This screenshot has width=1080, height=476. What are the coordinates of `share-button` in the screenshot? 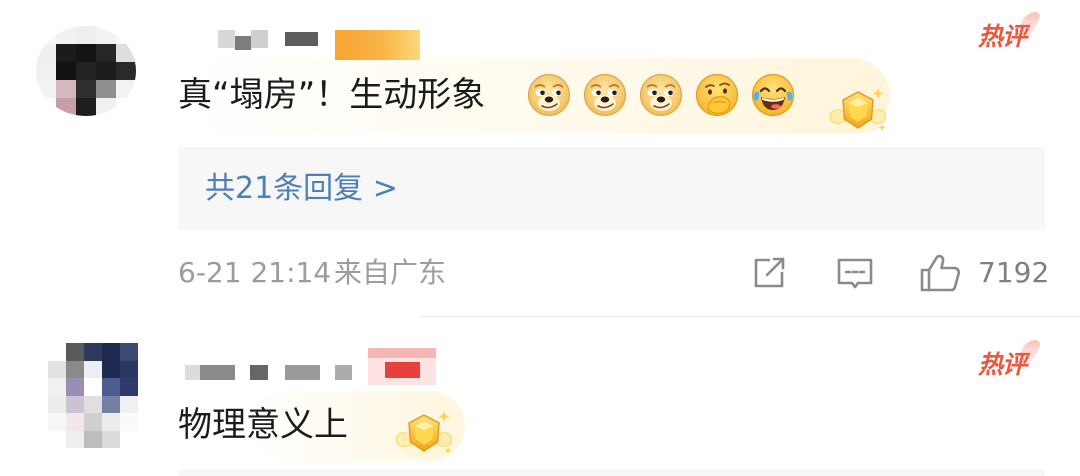 It's located at (770, 273).